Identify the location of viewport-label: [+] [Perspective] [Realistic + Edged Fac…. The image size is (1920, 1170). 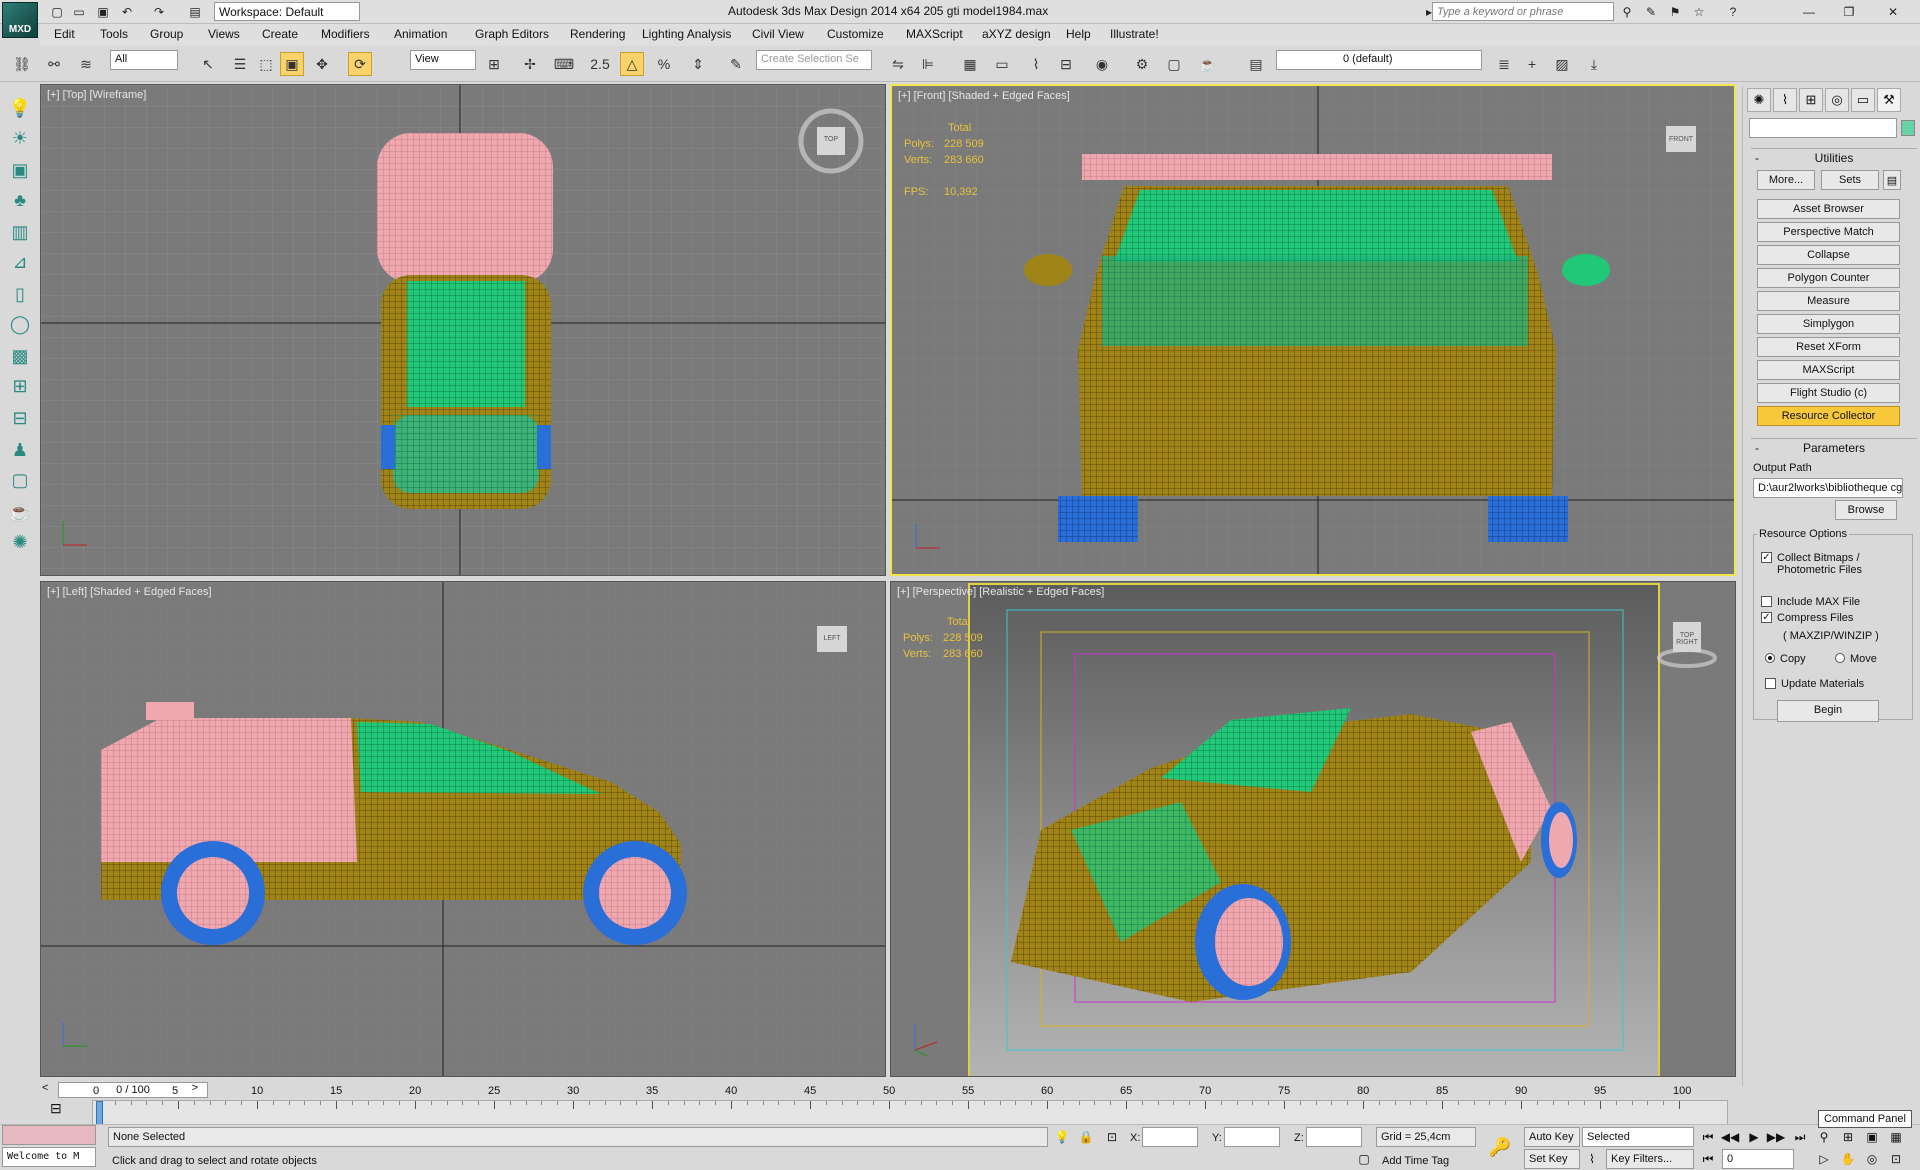
(1000, 592).